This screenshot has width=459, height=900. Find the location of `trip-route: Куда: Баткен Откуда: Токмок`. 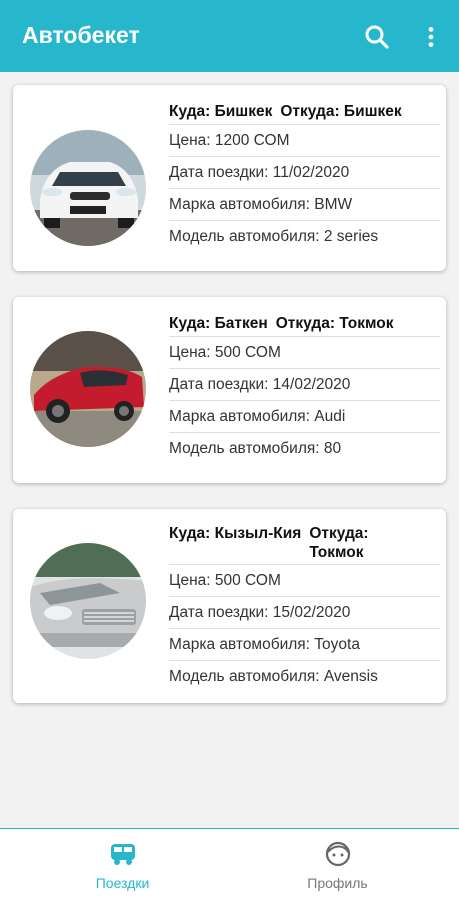

trip-route: Куда: Баткен Откуда: Токмок is located at coordinates (304, 325).